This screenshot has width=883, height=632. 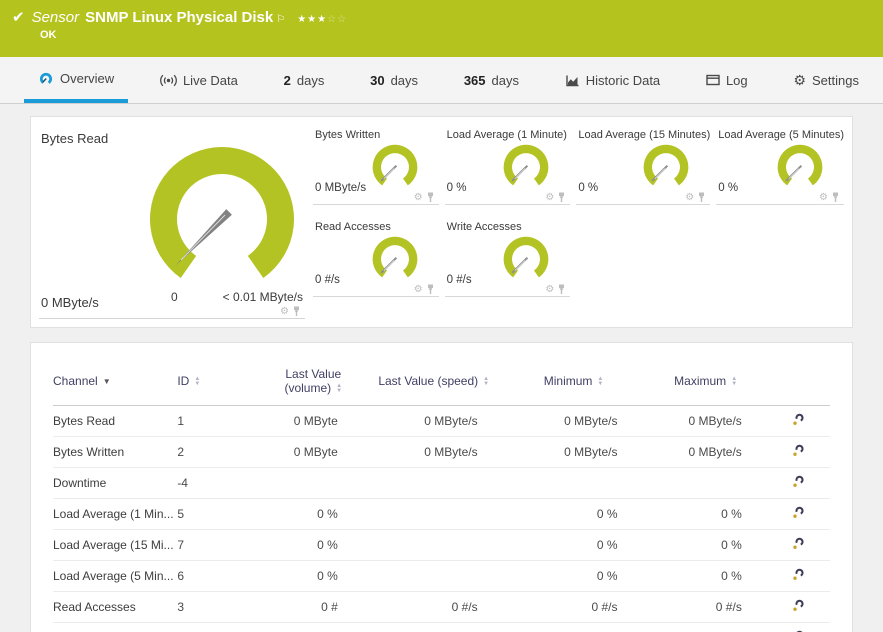 I want to click on star-rating: ★★★☆☆, so click(x=322, y=19).